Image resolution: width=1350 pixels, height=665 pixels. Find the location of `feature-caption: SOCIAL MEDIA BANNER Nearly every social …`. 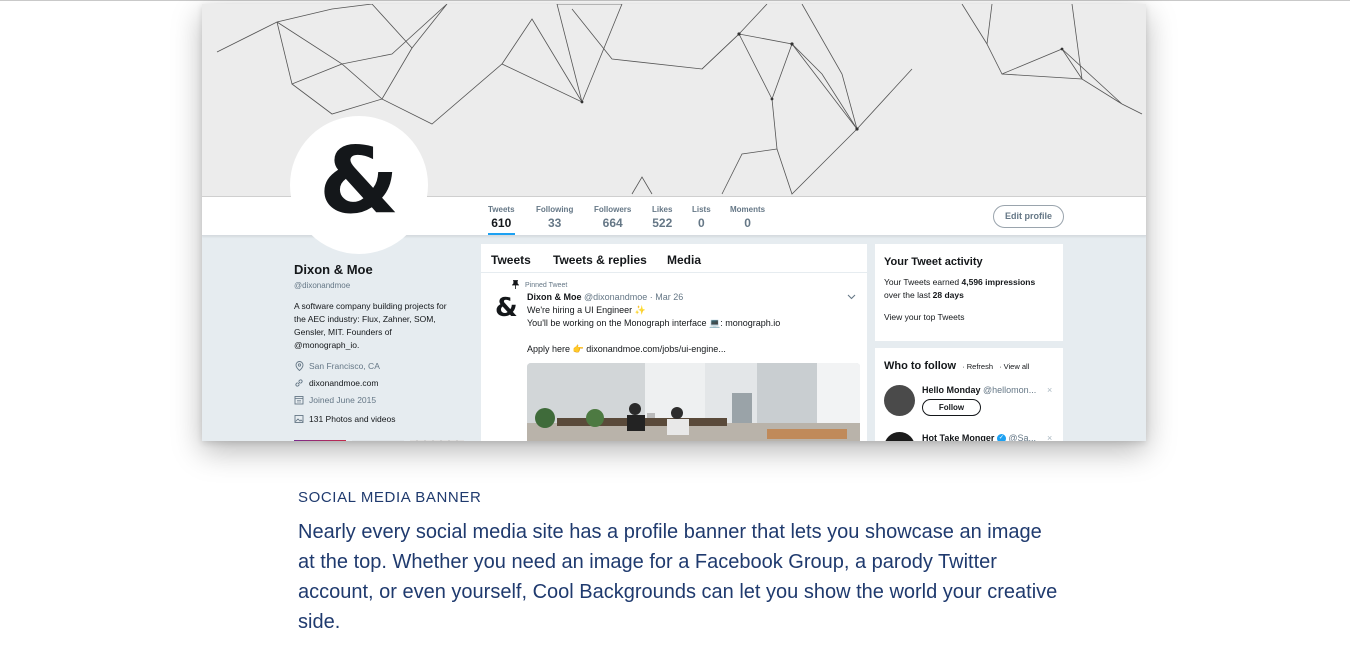

feature-caption: SOCIAL MEDIA BANNER Nearly every social … is located at coordinates (678, 563).